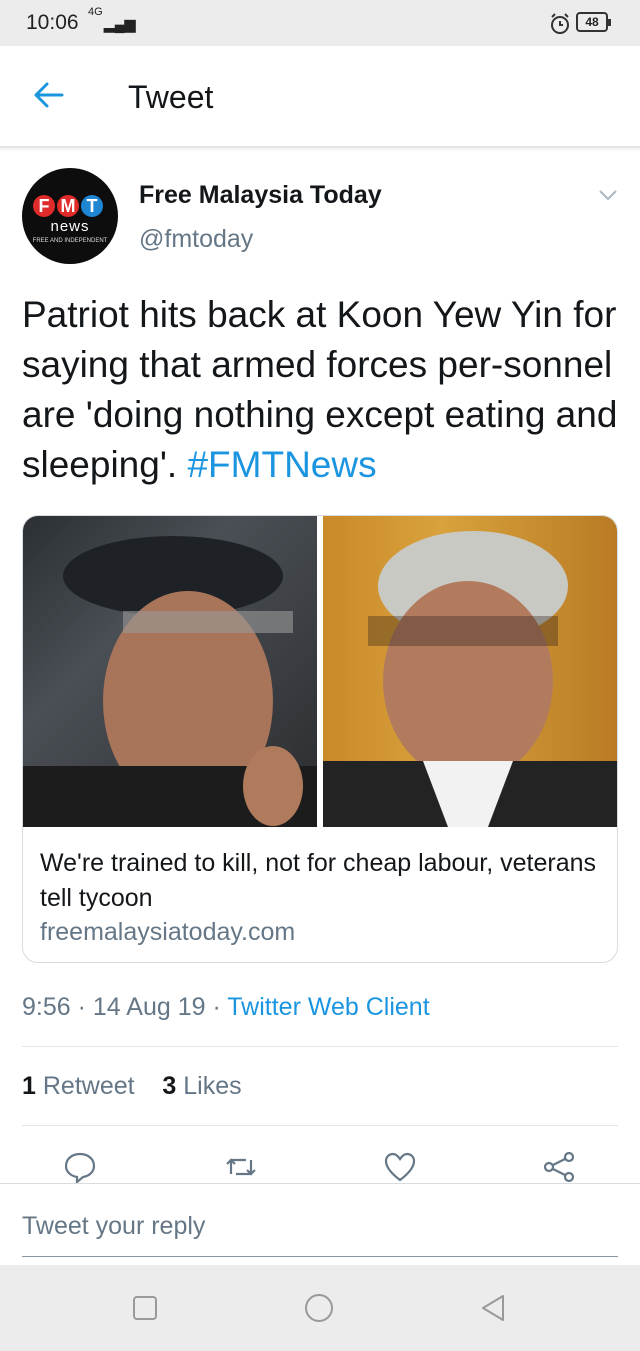 This screenshot has width=640, height=1351. I want to click on battery-level: 48, so click(592, 22).